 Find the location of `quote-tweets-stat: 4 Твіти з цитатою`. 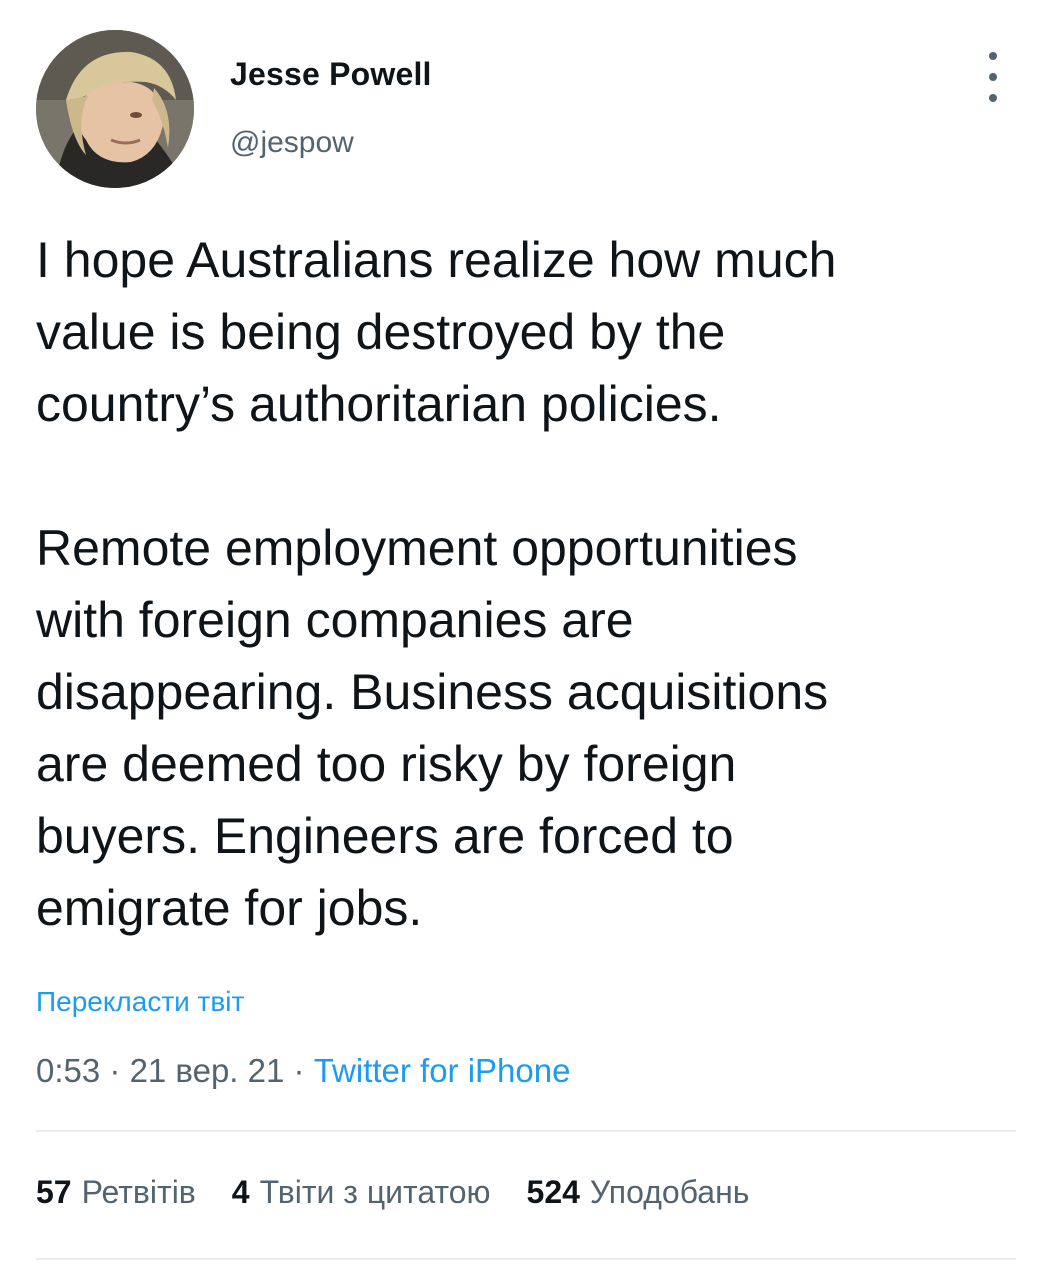

quote-tweets-stat: 4 Твіти з цитатою is located at coordinates (361, 1192).